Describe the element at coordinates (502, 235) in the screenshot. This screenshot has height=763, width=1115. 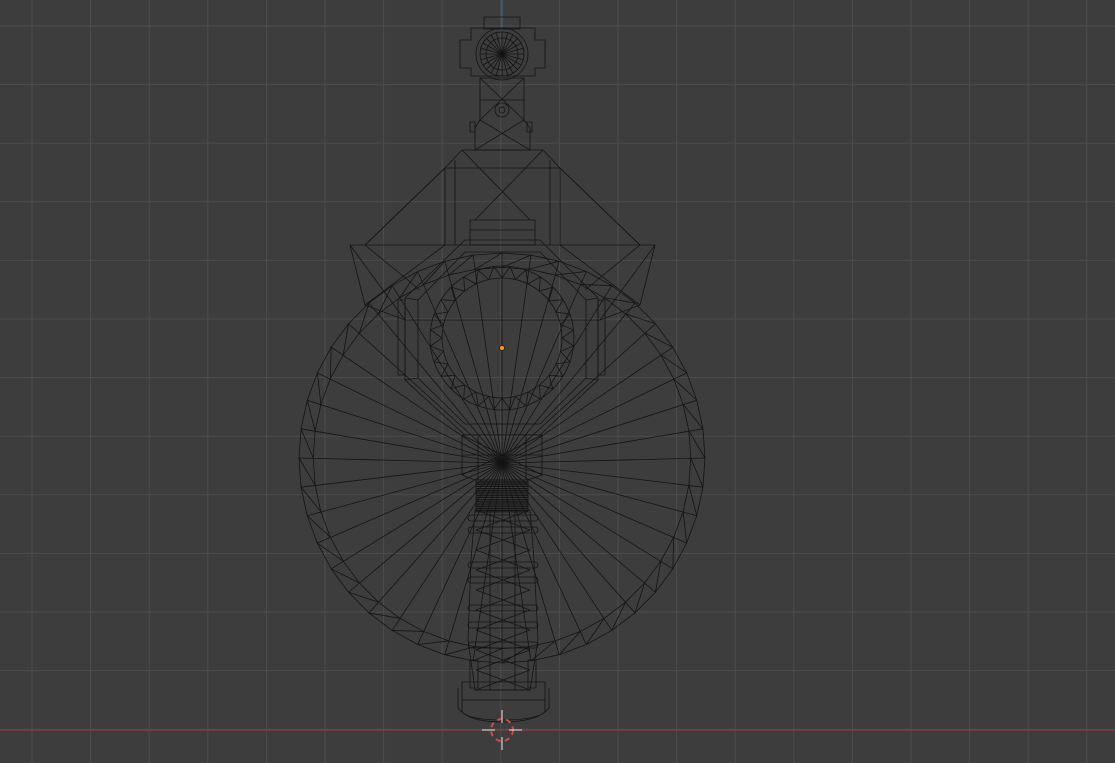
I see `shoulder-wireframe` at that location.